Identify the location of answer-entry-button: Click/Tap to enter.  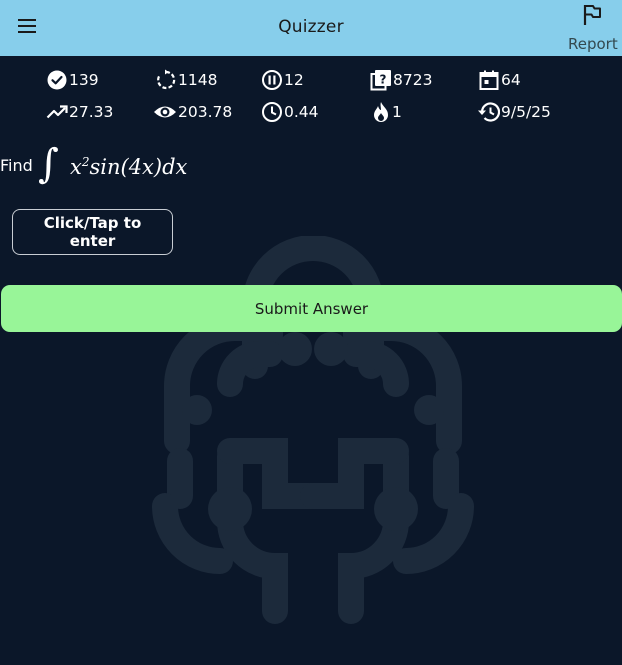
(92, 232).